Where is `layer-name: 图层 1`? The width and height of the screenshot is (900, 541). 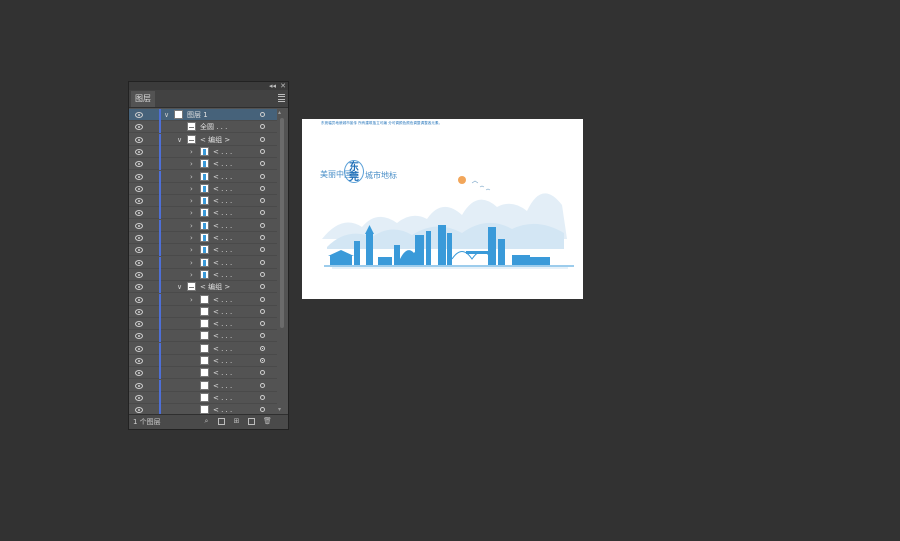
layer-name: 图层 1 is located at coordinates (197, 115).